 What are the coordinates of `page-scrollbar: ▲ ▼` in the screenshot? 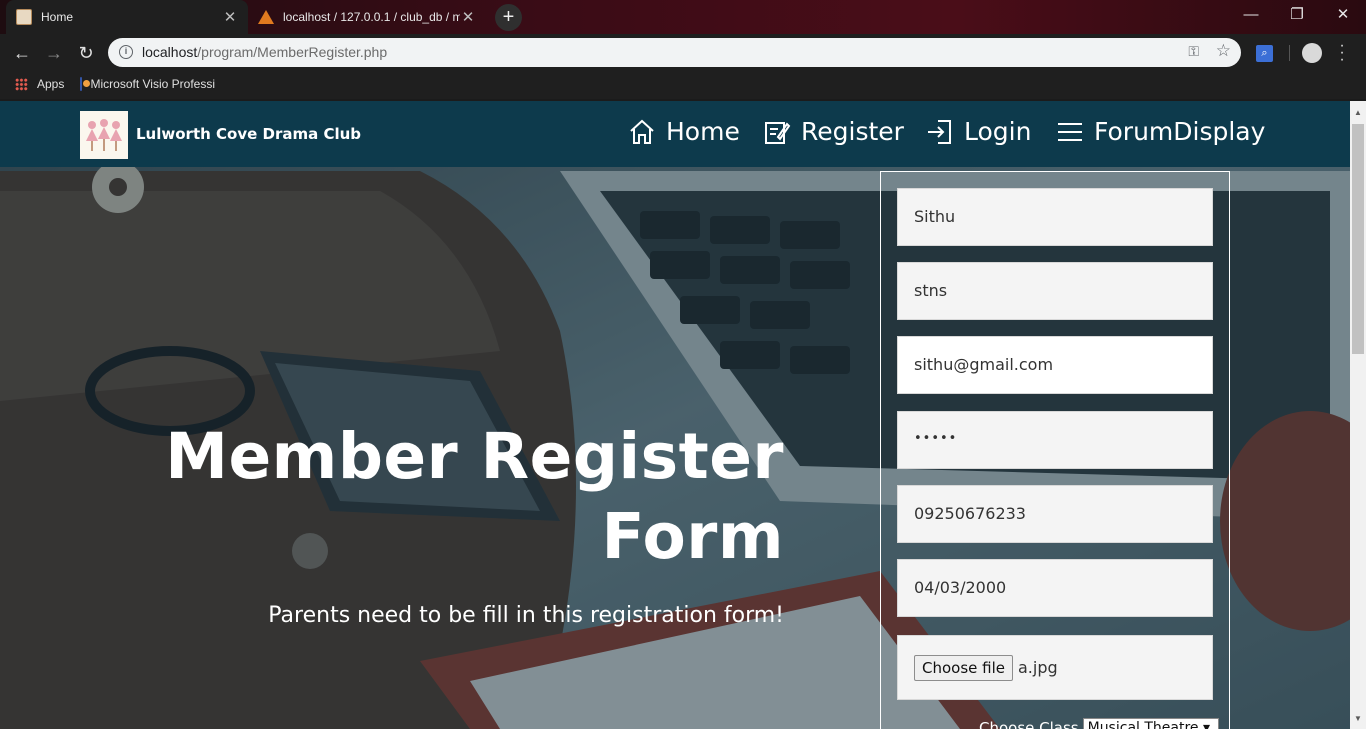 It's located at (1358, 415).